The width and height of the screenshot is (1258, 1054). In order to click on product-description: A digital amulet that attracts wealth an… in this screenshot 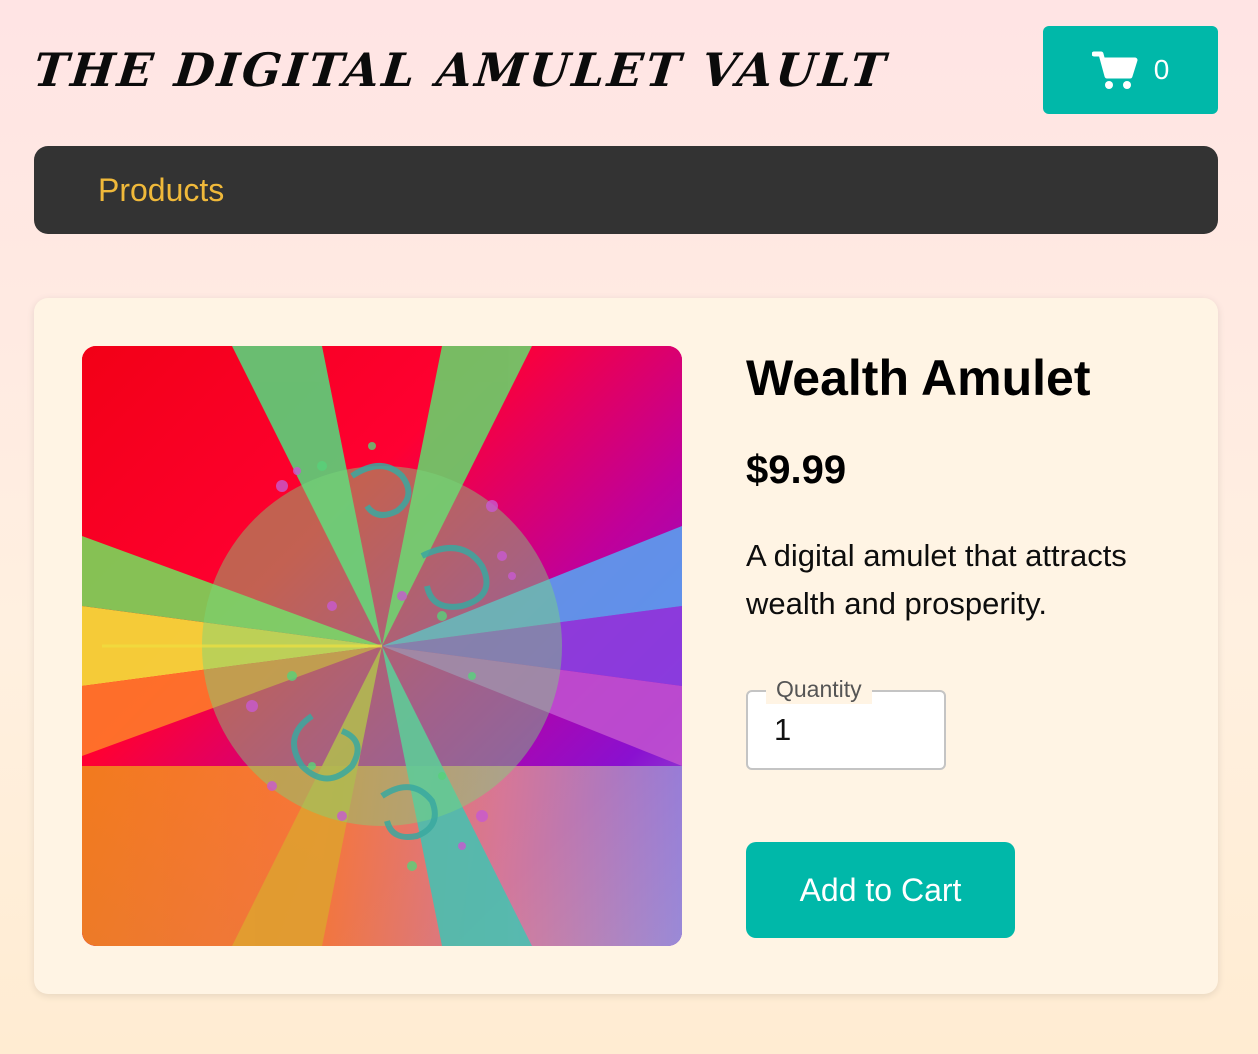, I will do `click(936, 579)`.